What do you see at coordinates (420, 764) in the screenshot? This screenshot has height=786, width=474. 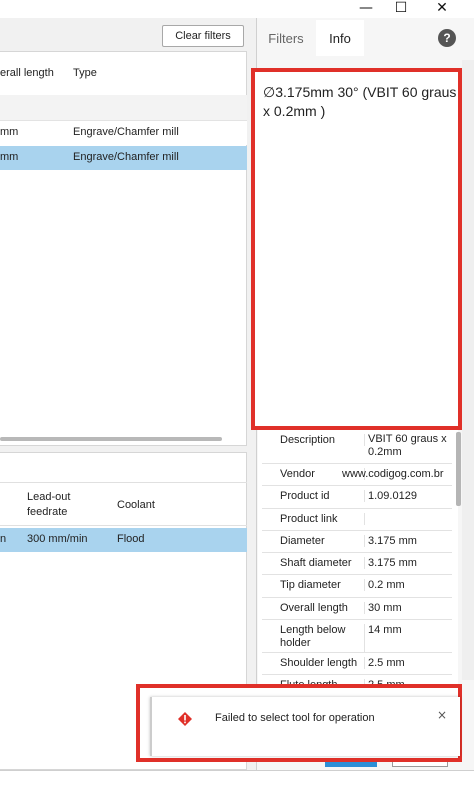 I see `secondary-button` at bounding box center [420, 764].